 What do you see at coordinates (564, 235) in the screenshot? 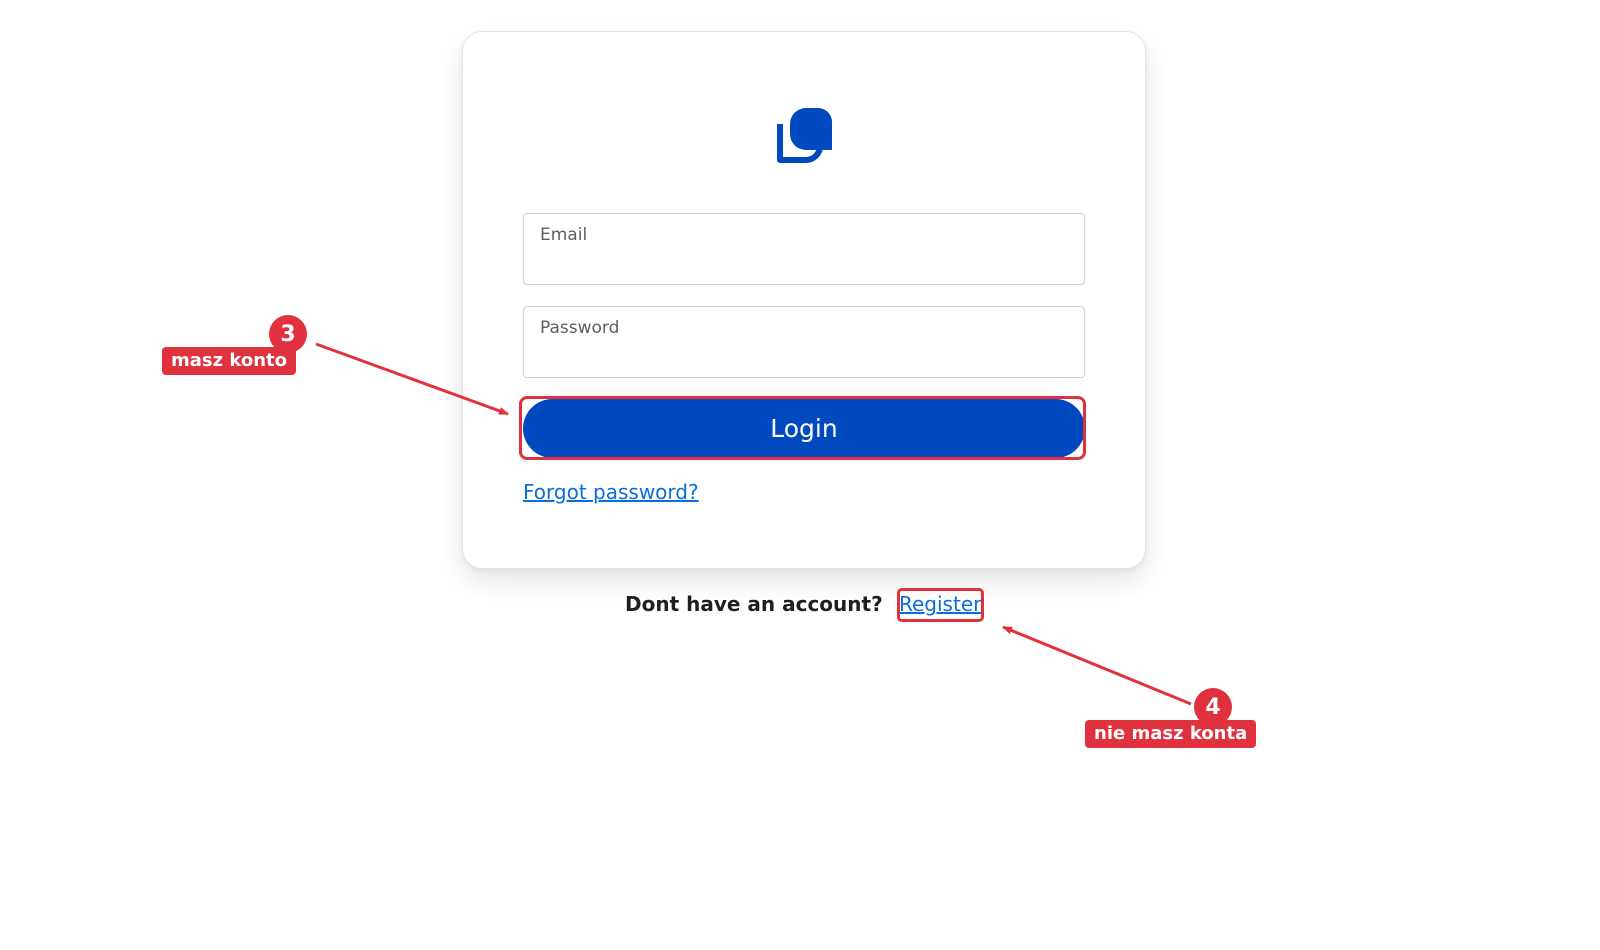
I see `email-label: Email` at bounding box center [564, 235].